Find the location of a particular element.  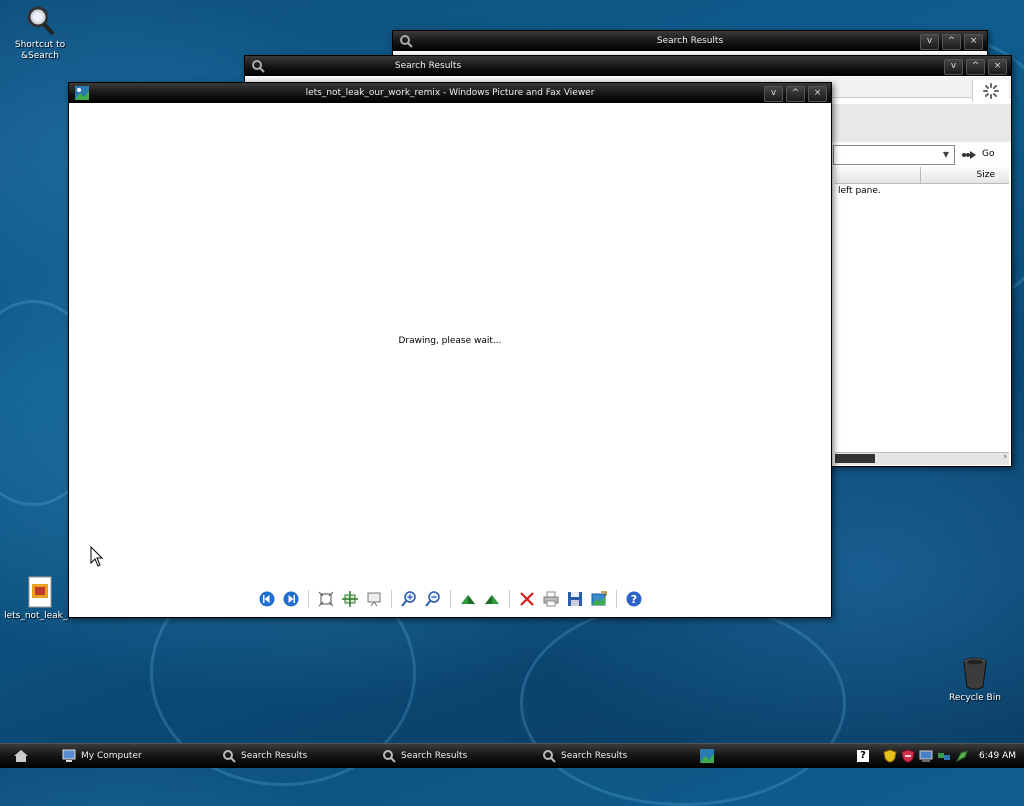

zoom-in-icon is located at coordinates (408, 599).